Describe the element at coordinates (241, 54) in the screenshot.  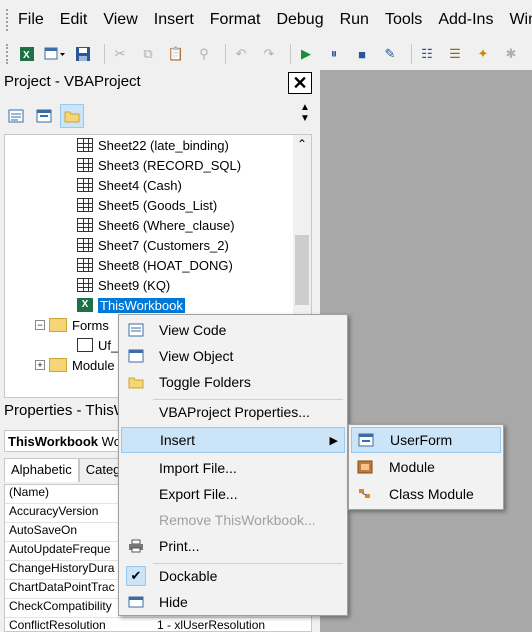
I see `undo-icon: ↶` at that location.